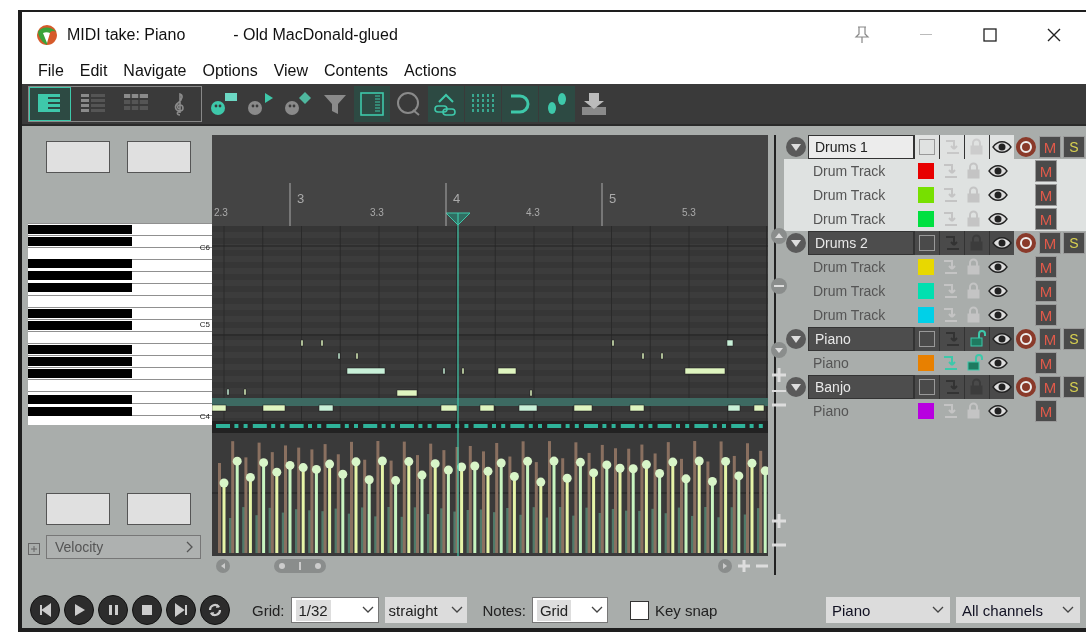  I want to click on ruler-label: 3, so click(301, 198).